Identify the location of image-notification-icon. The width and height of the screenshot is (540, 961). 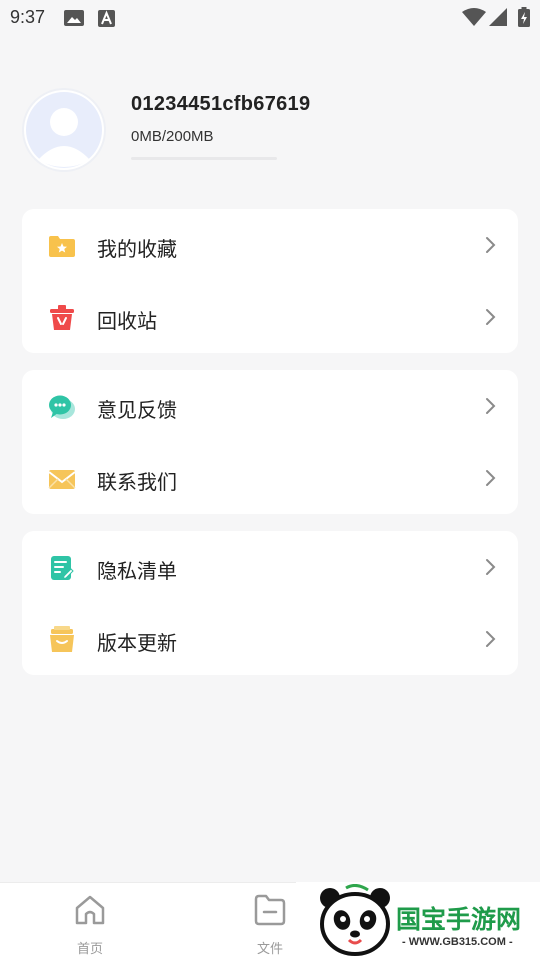
(74, 20).